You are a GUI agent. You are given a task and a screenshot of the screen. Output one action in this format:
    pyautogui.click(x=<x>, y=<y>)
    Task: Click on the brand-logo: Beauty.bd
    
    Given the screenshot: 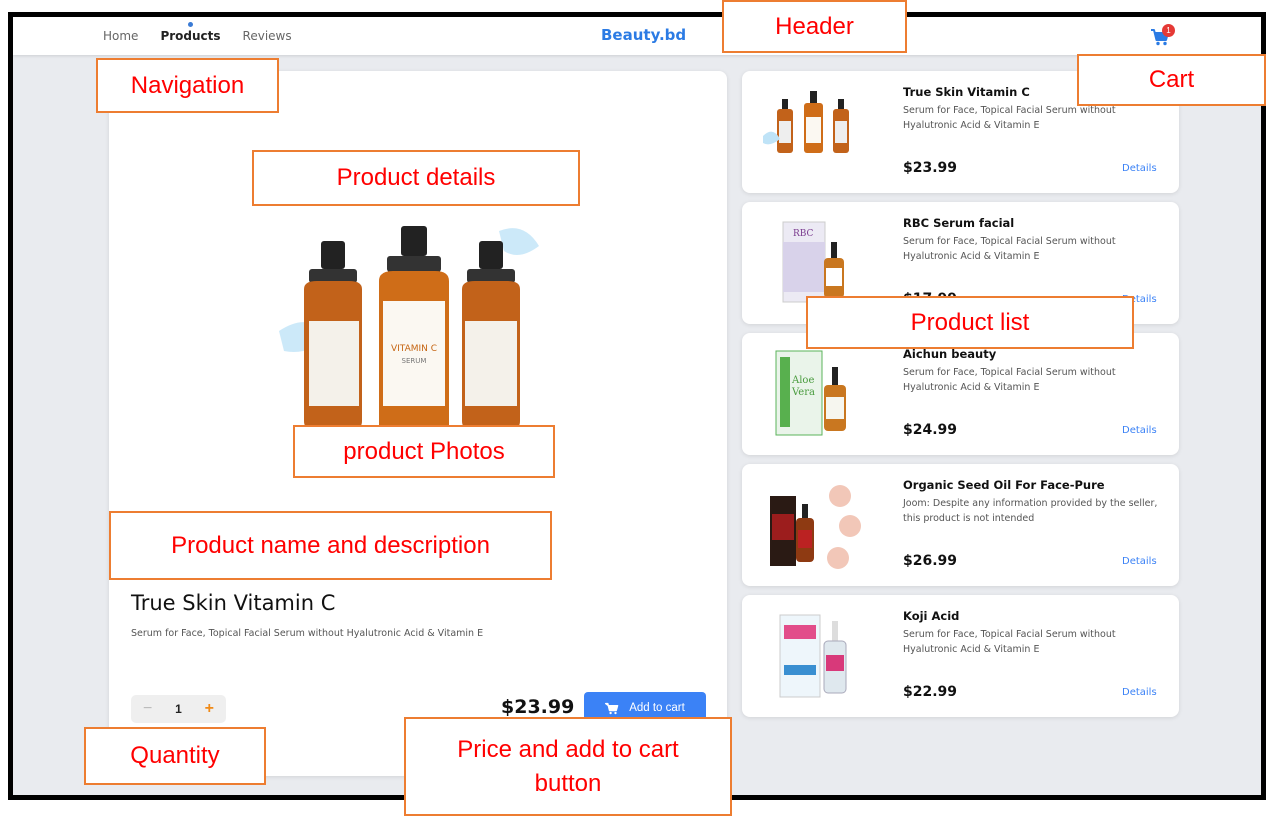 What is the action you would take?
    pyautogui.click(x=643, y=35)
    